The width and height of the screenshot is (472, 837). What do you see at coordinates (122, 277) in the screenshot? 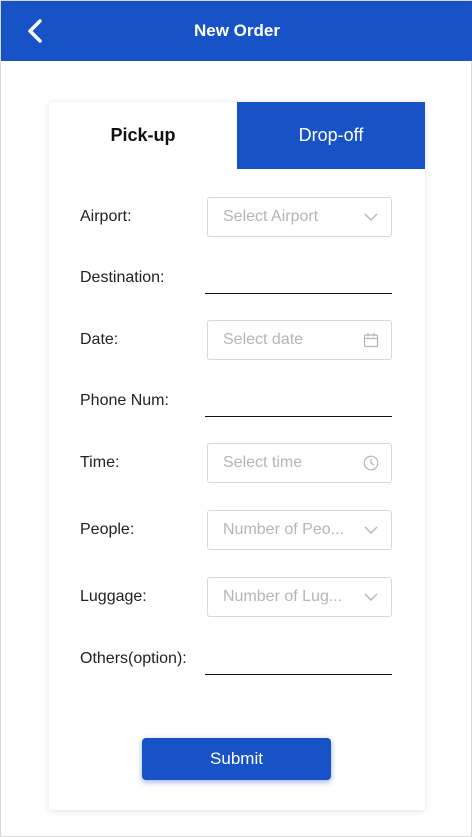
I see `destination-label: Destination:` at bounding box center [122, 277].